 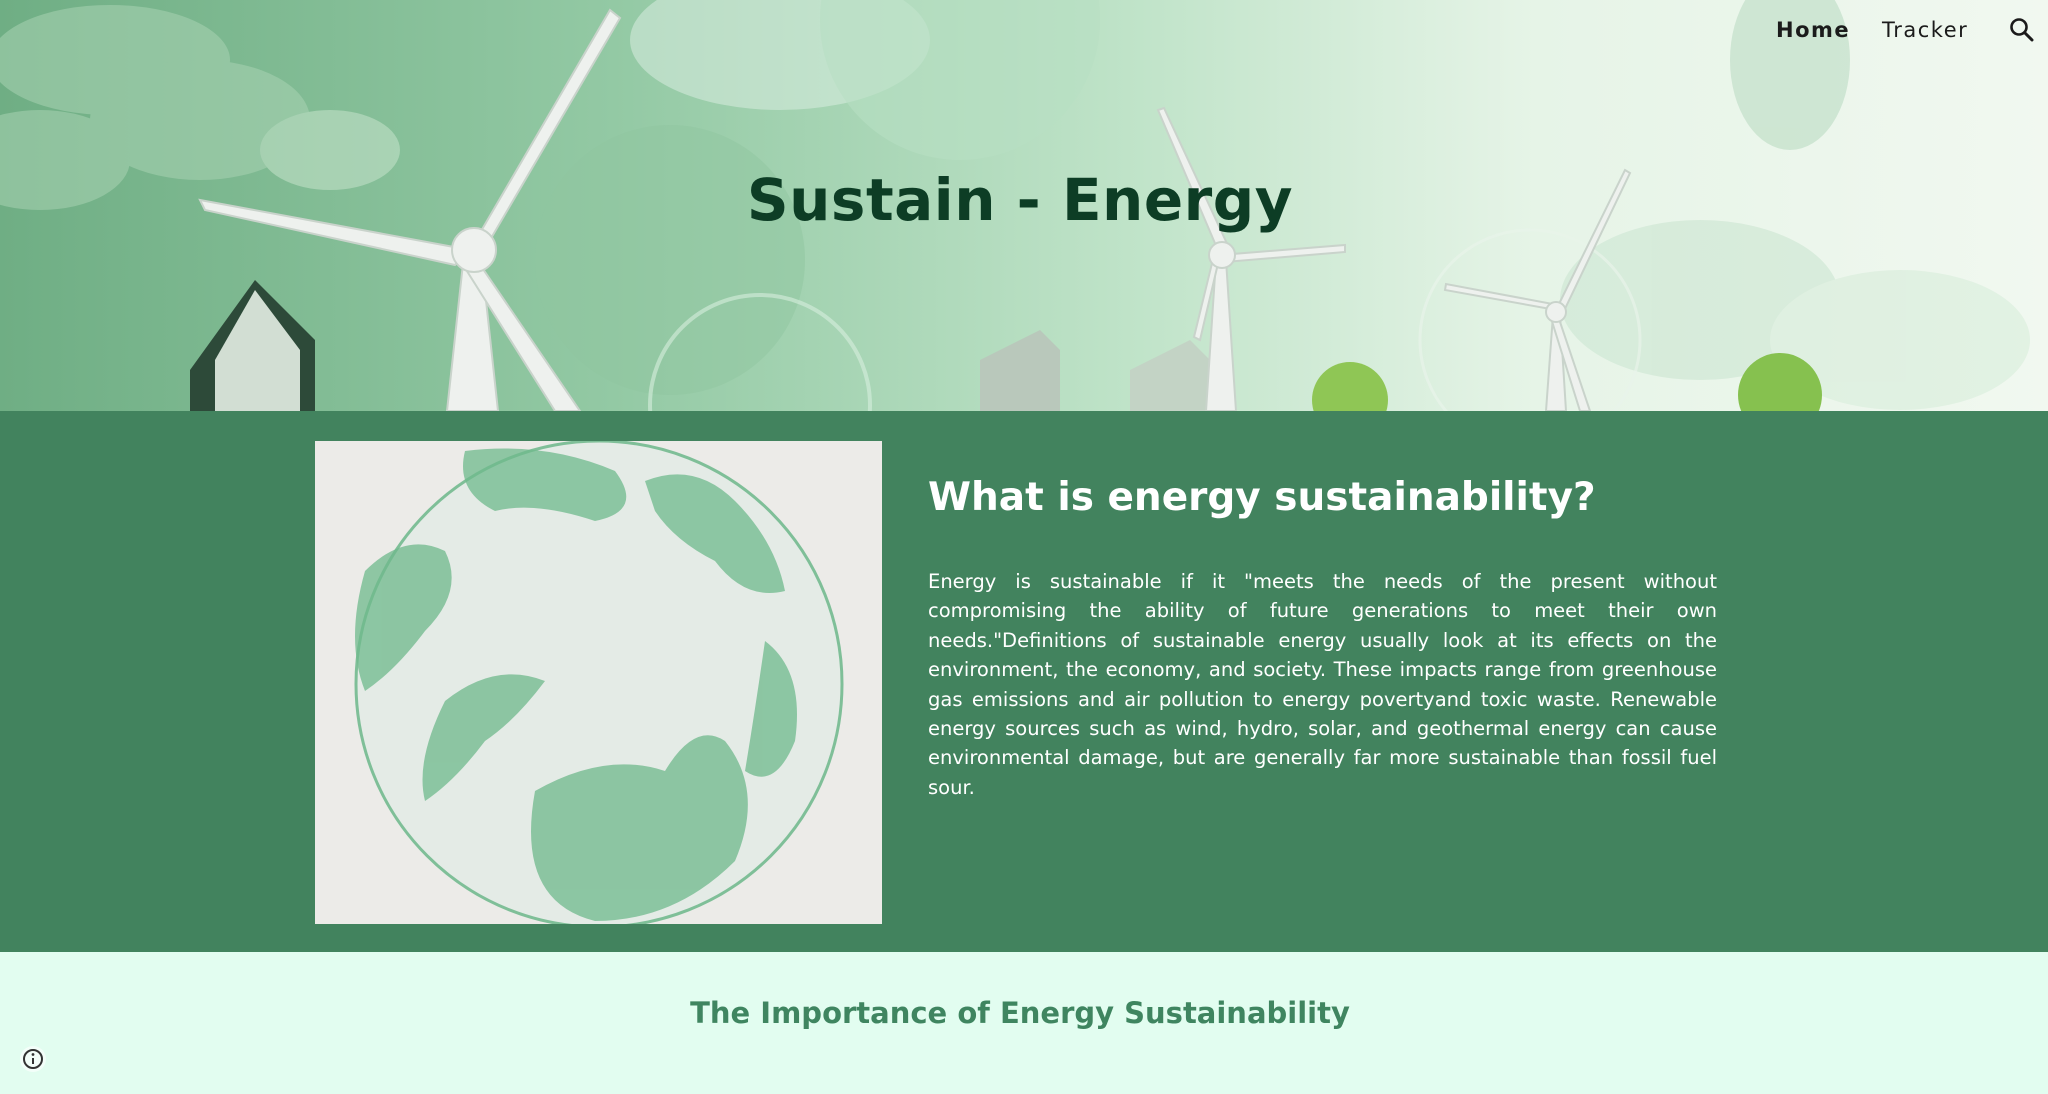 What do you see at coordinates (1020, 200) in the screenshot?
I see `page-title: Sustain - Energy` at bounding box center [1020, 200].